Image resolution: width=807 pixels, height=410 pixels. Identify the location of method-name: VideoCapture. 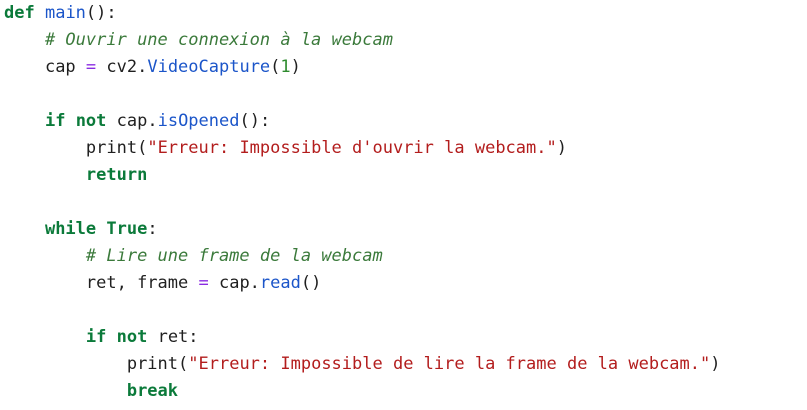
(209, 67).